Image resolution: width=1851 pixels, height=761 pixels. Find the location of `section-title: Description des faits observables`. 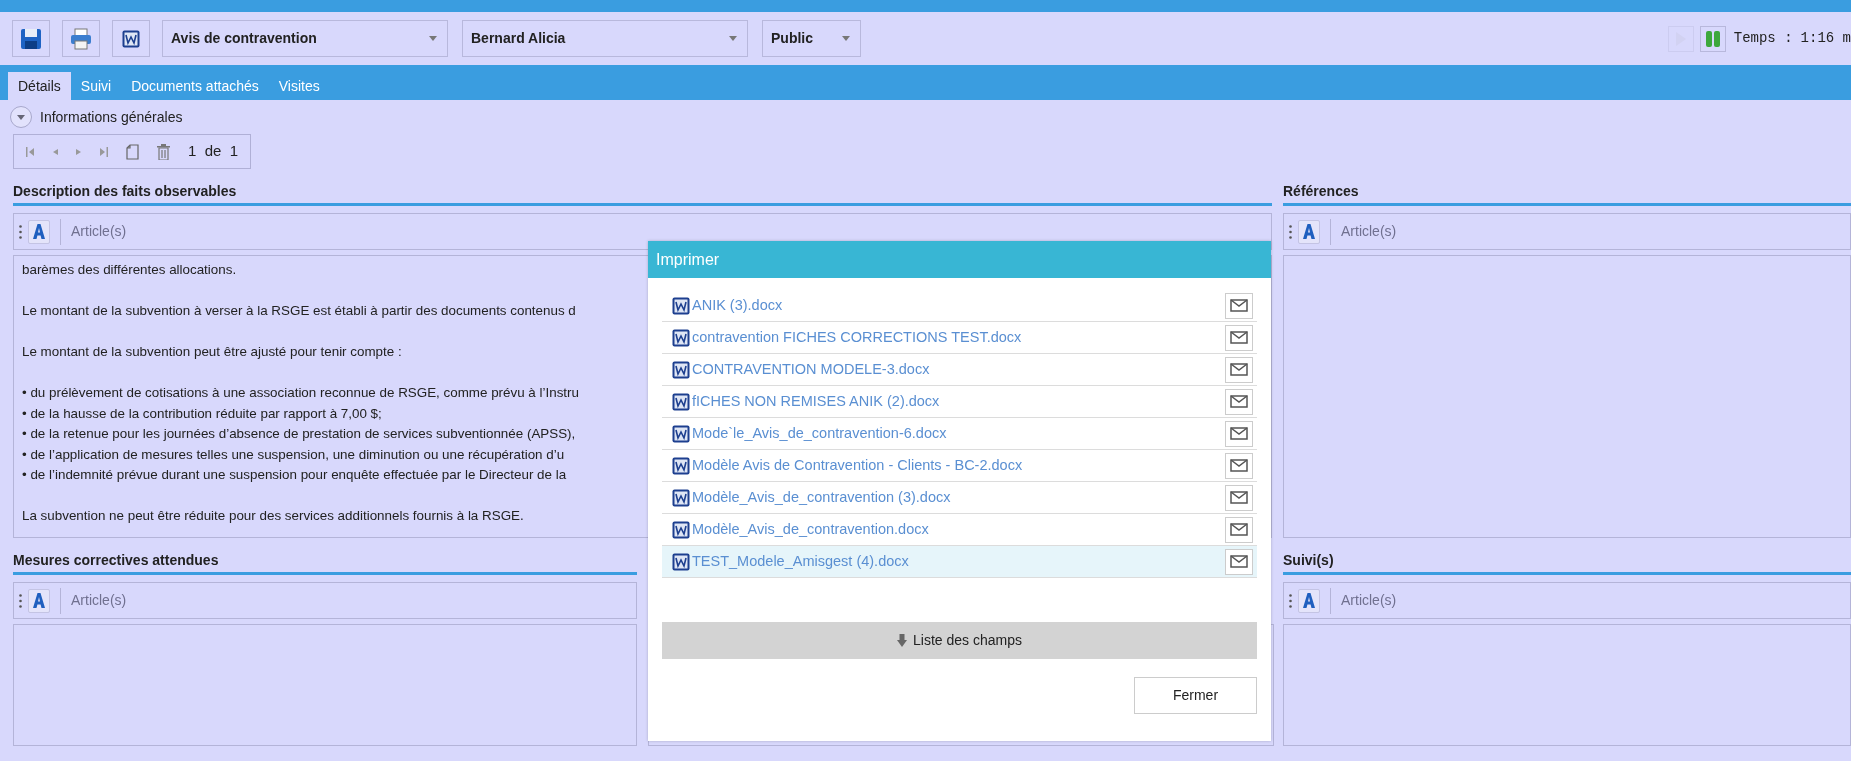

section-title: Description des faits observables is located at coordinates (642, 193).